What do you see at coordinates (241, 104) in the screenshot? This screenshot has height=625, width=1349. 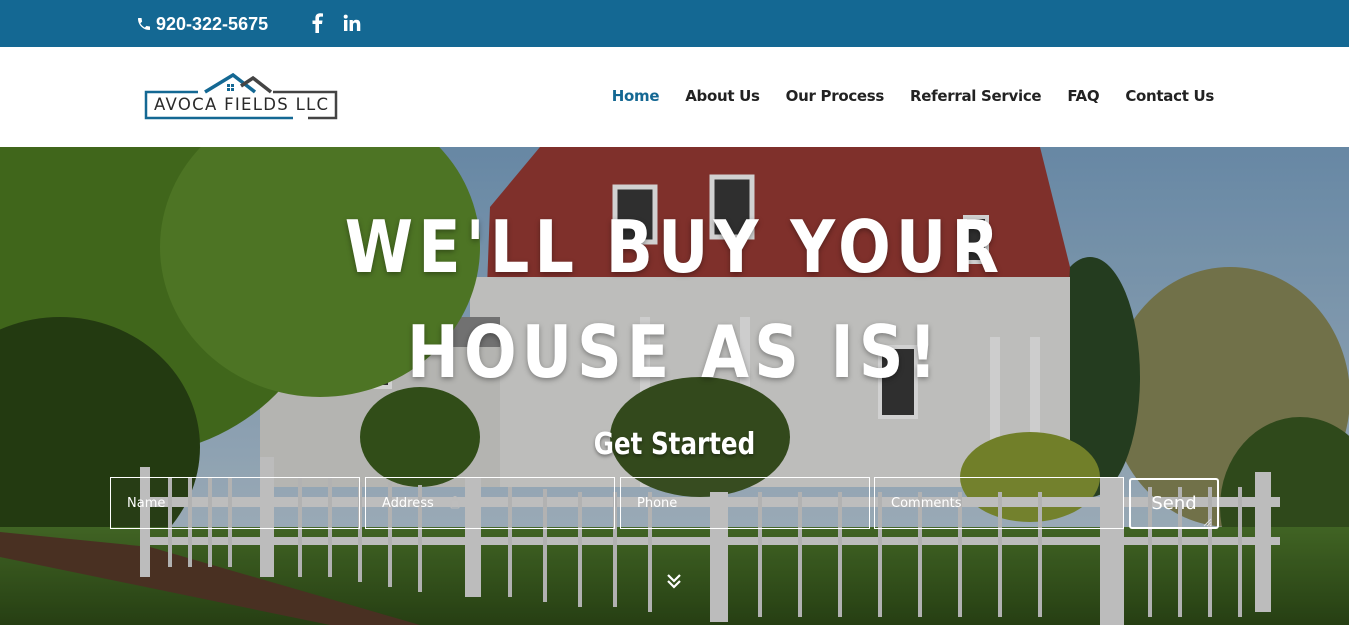 I see `logo-text: AVOCA FIELDS LLC` at bounding box center [241, 104].